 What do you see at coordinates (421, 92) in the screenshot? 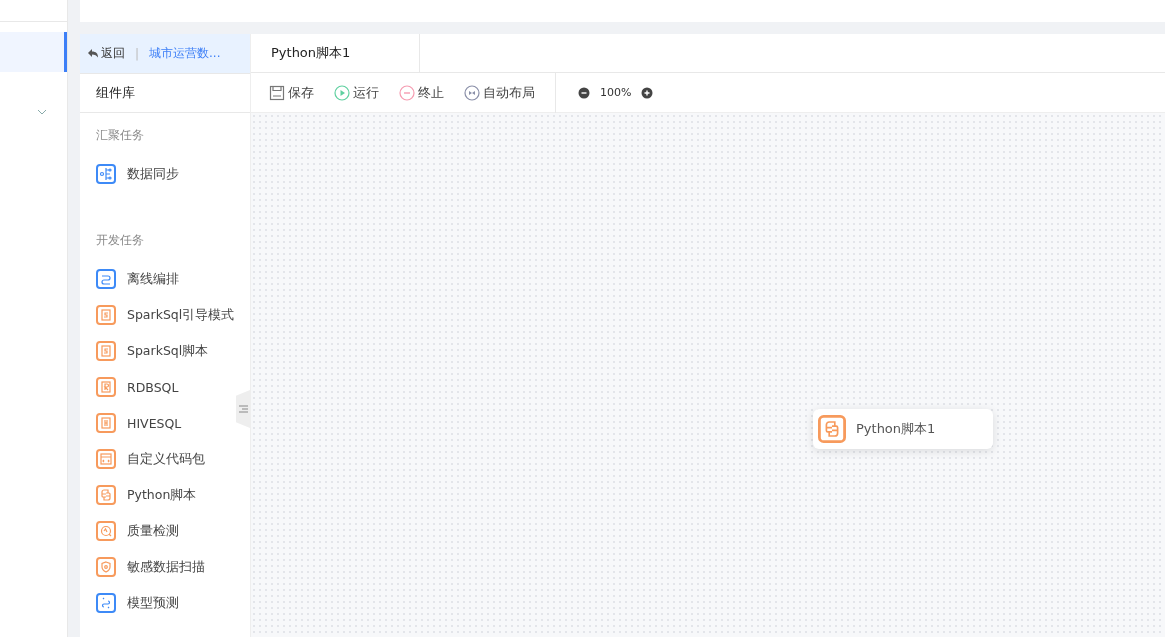
I see `toolbar-button: 终止` at bounding box center [421, 92].